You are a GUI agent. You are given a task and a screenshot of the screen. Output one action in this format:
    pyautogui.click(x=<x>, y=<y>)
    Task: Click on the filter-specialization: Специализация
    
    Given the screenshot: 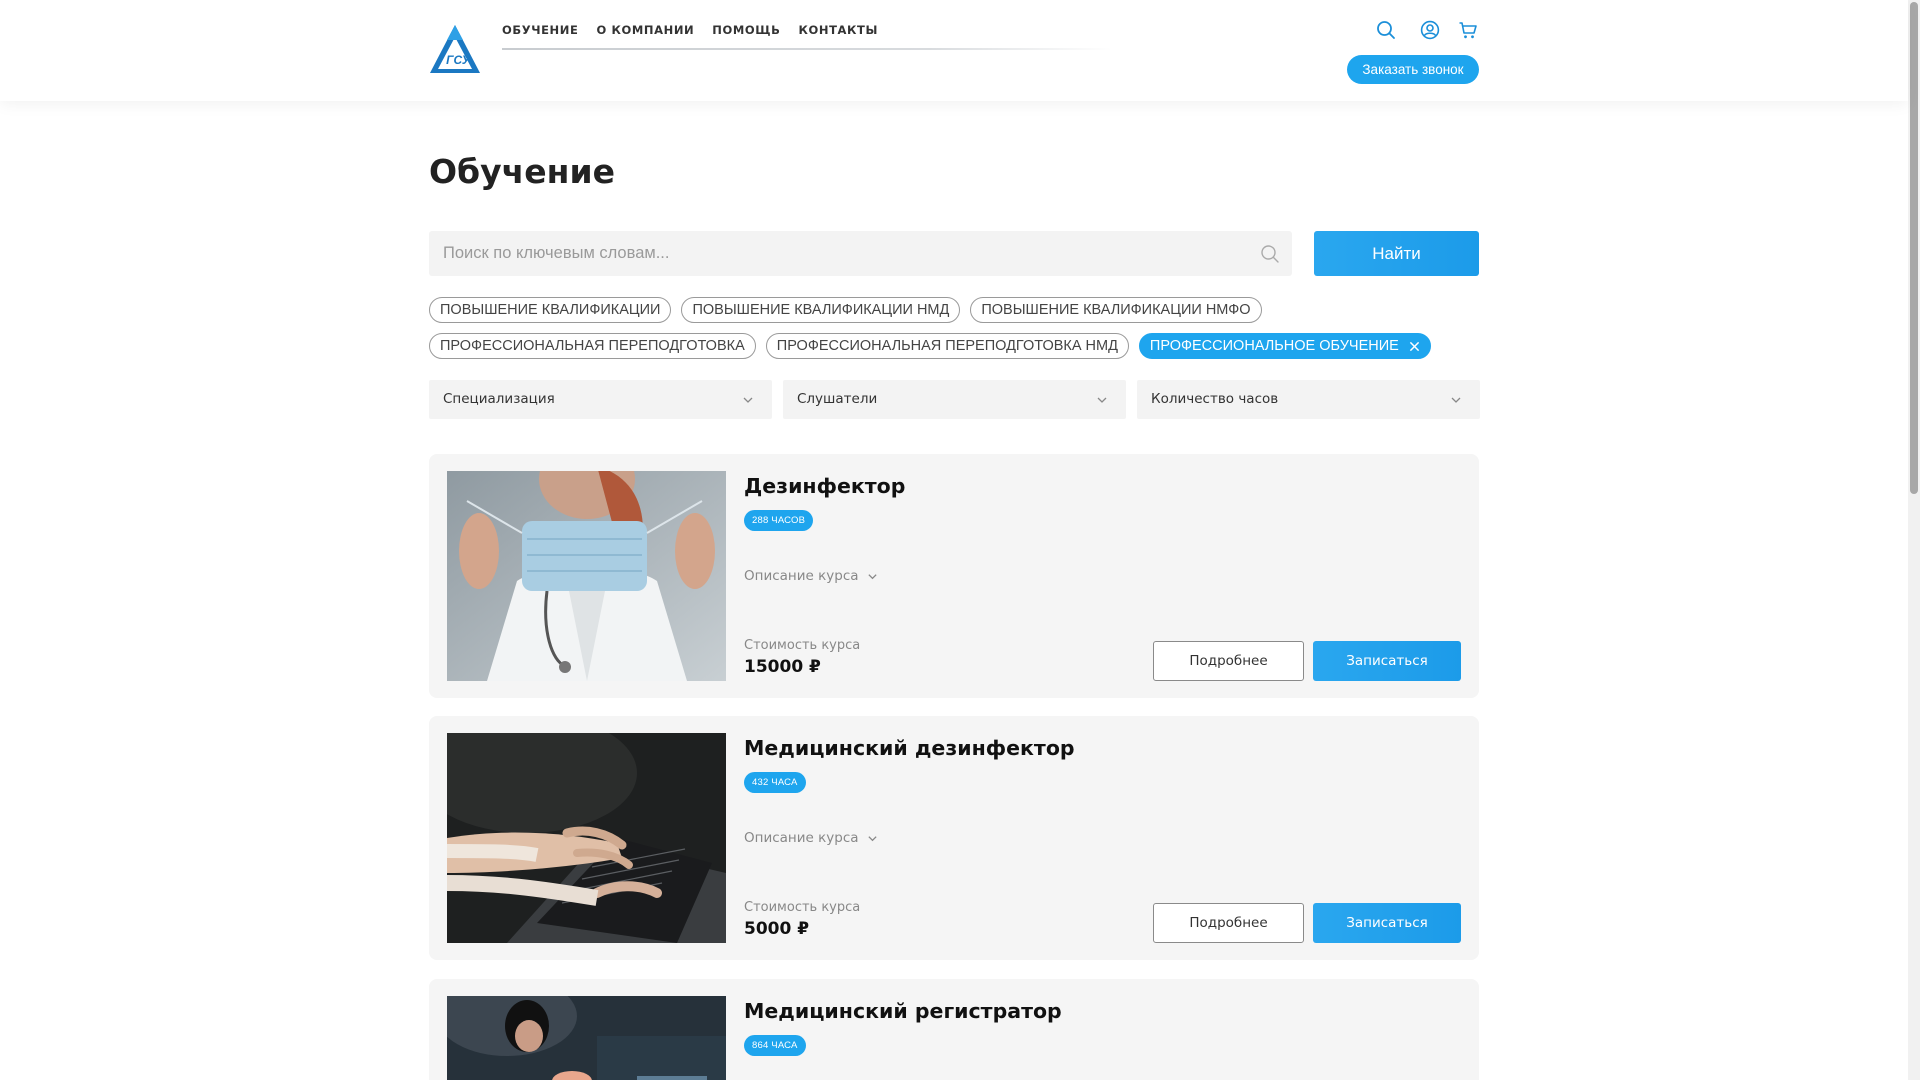 What is the action you would take?
    pyautogui.click(x=600, y=399)
    